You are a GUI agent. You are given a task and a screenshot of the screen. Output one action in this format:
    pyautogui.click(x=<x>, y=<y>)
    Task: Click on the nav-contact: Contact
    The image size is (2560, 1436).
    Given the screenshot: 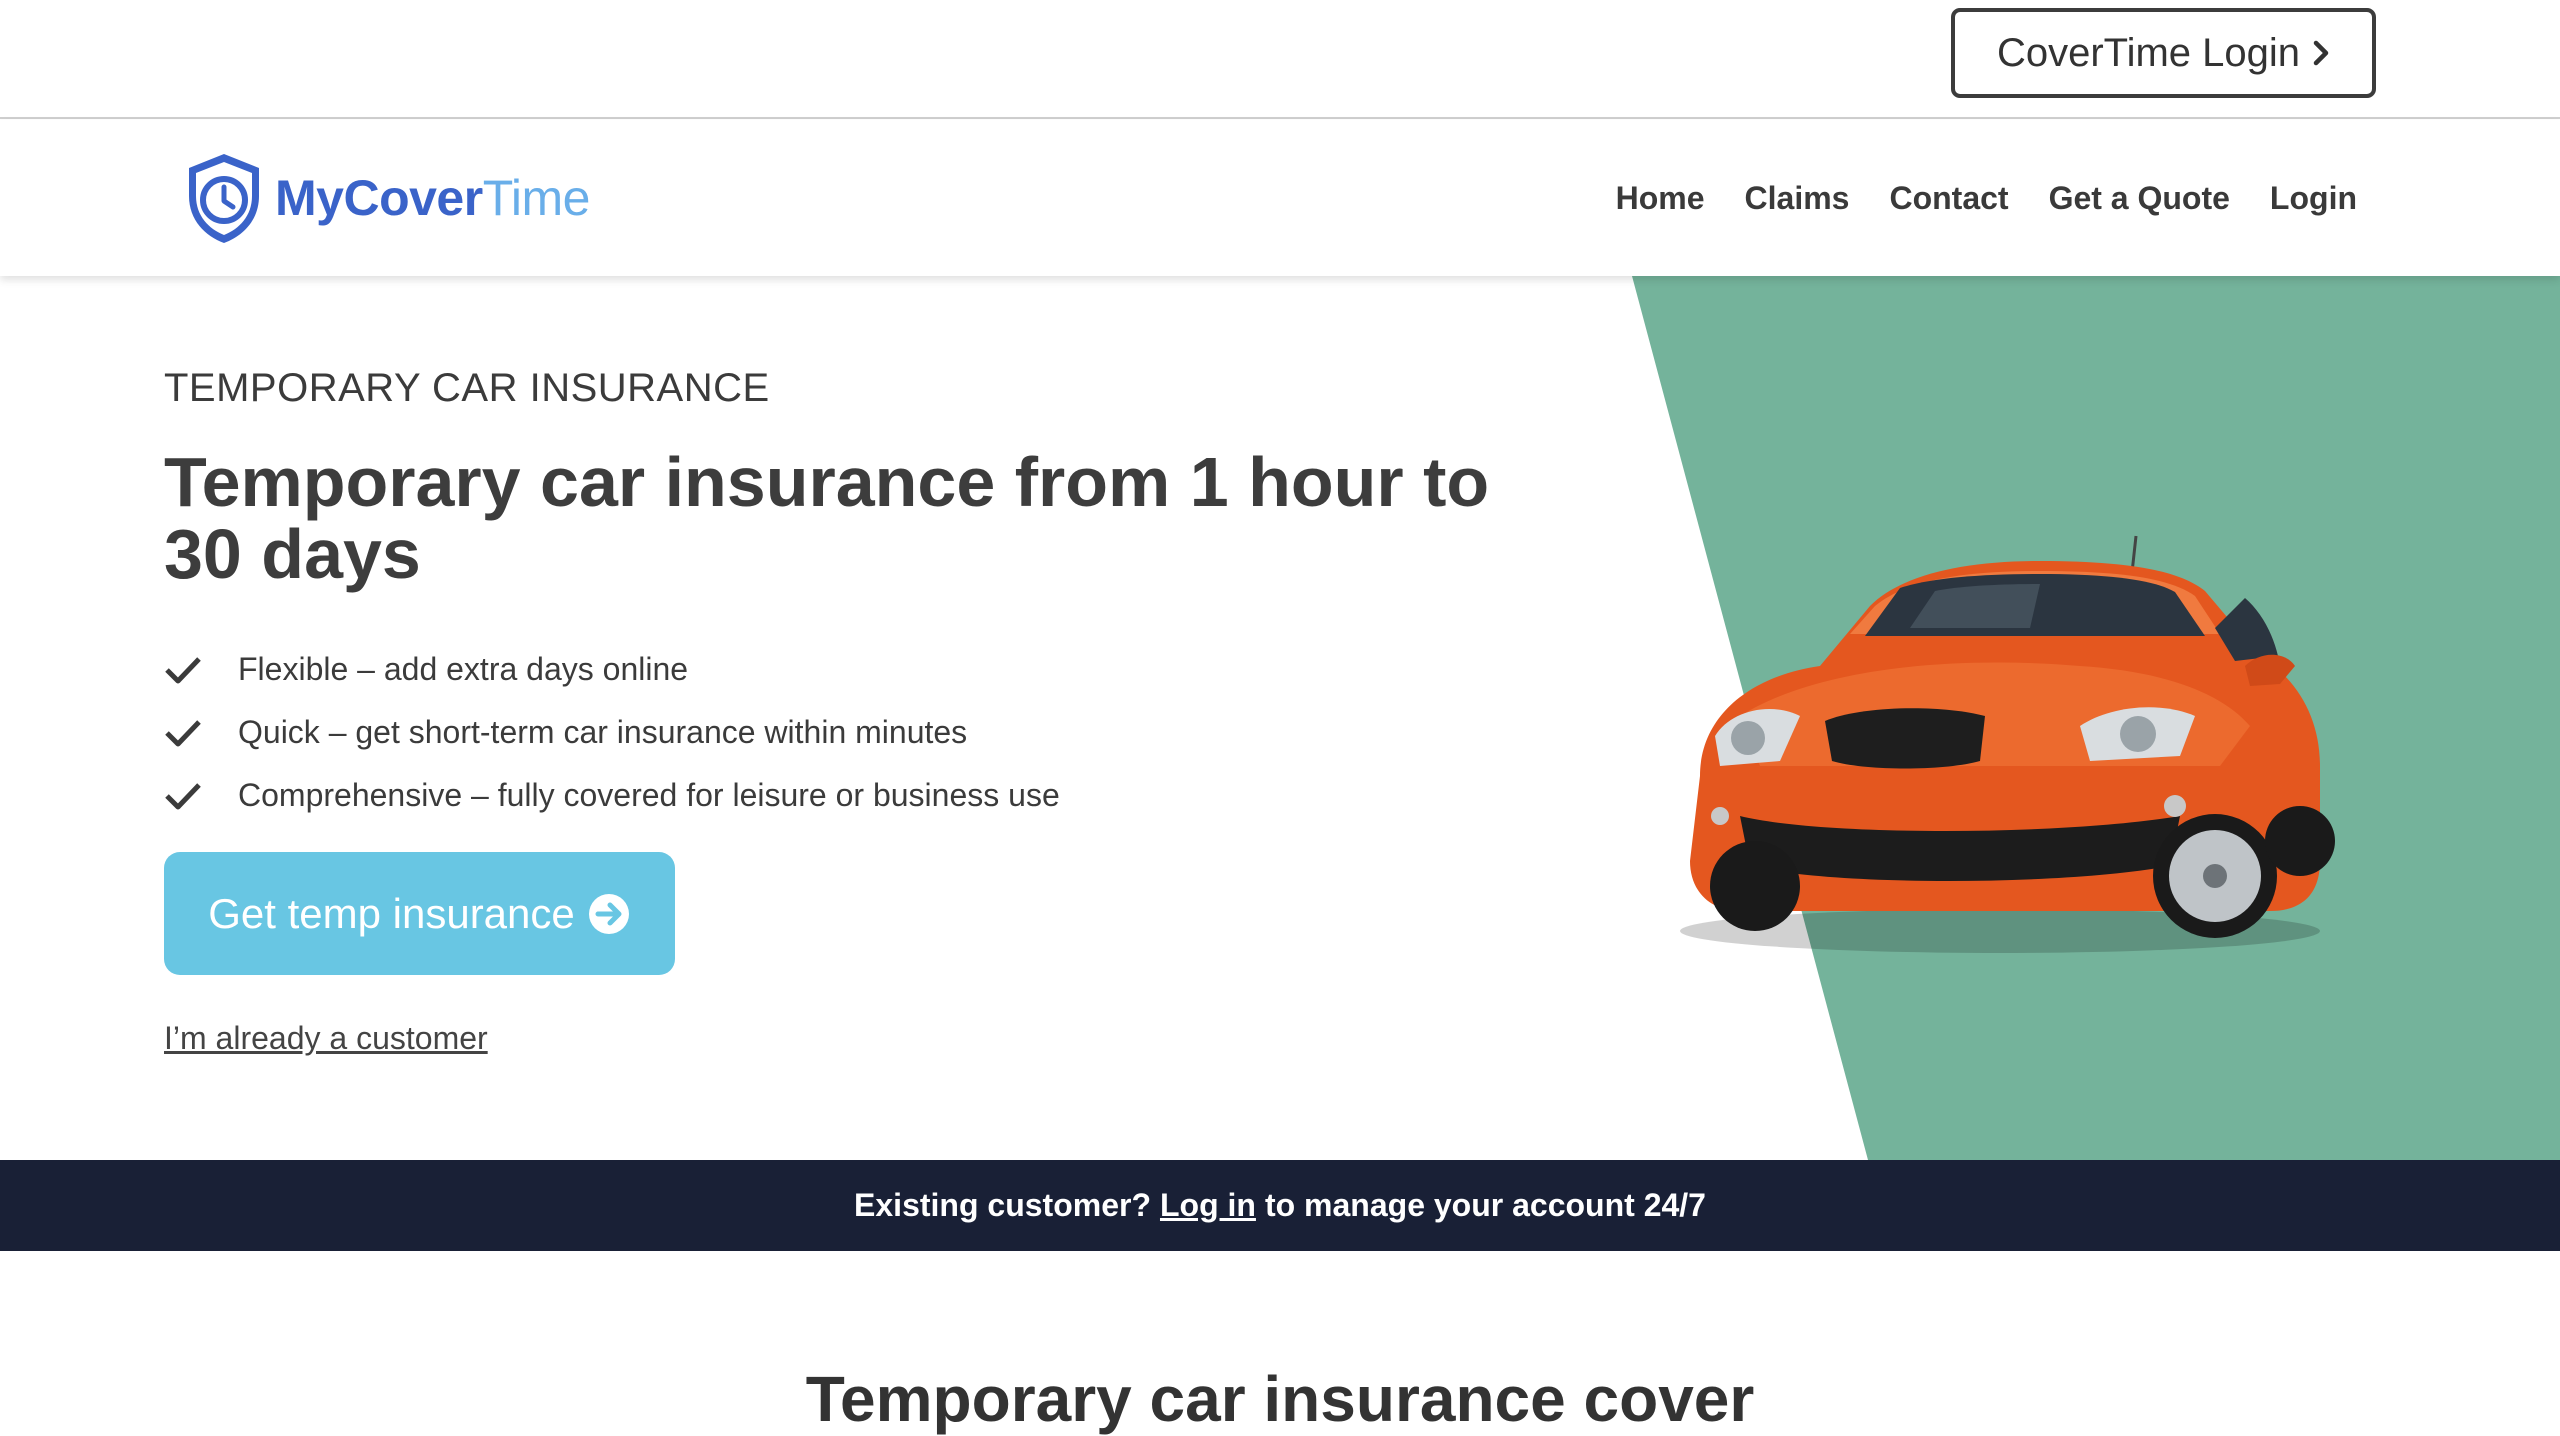 What is the action you would take?
    pyautogui.click(x=1948, y=198)
    